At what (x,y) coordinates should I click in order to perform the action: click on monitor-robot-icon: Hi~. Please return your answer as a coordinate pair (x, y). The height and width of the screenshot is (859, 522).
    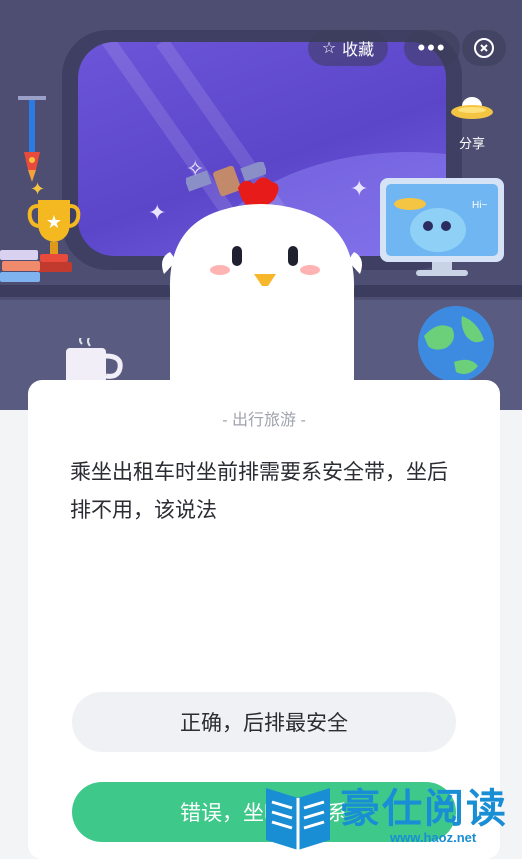
    Looking at the image, I should click on (442, 227).